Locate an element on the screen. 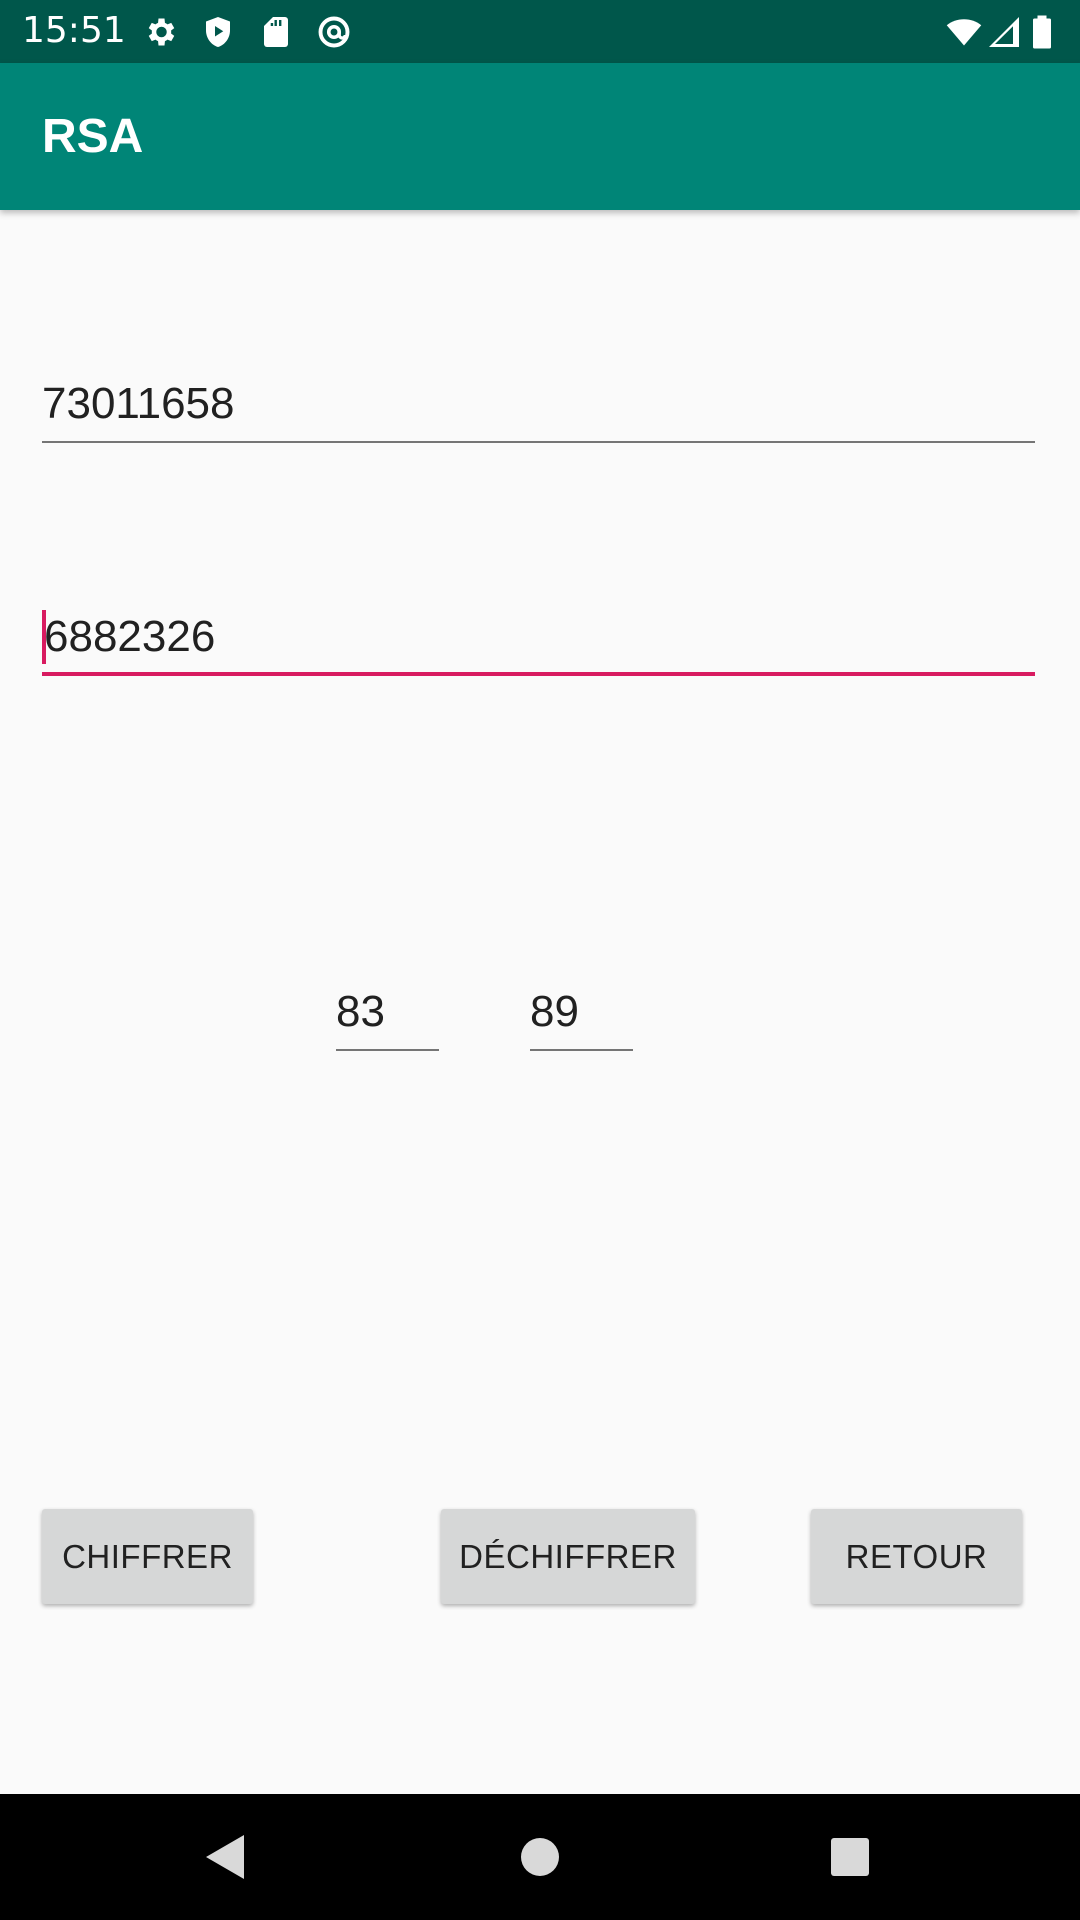  field-4-underline is located at coordinates (581, 1050).